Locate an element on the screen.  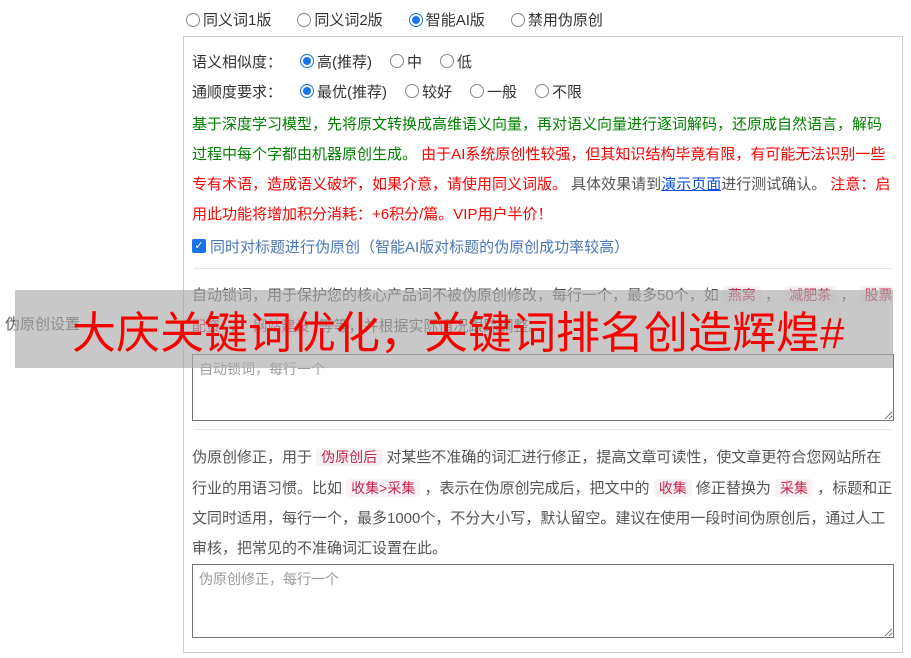
radio-option: 不限 is located at coordinates (558, 91).